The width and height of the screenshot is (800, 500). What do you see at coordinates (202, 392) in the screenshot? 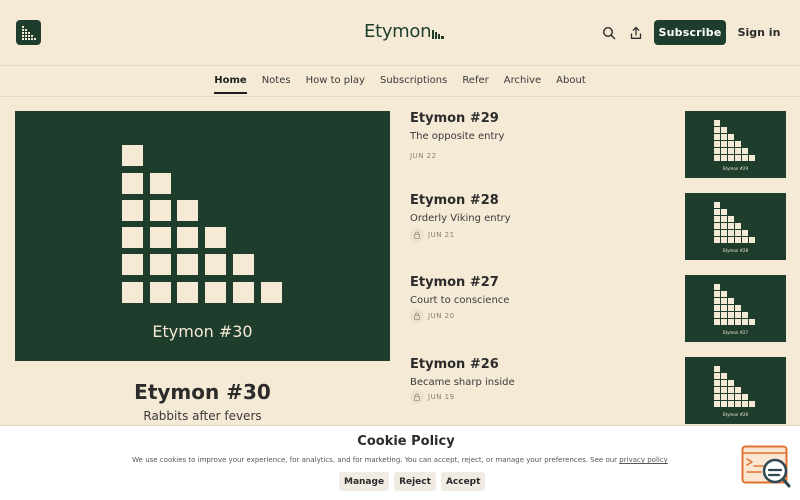
I see `featured-post-title: Etymon #30` at bounding box center [202, 392].